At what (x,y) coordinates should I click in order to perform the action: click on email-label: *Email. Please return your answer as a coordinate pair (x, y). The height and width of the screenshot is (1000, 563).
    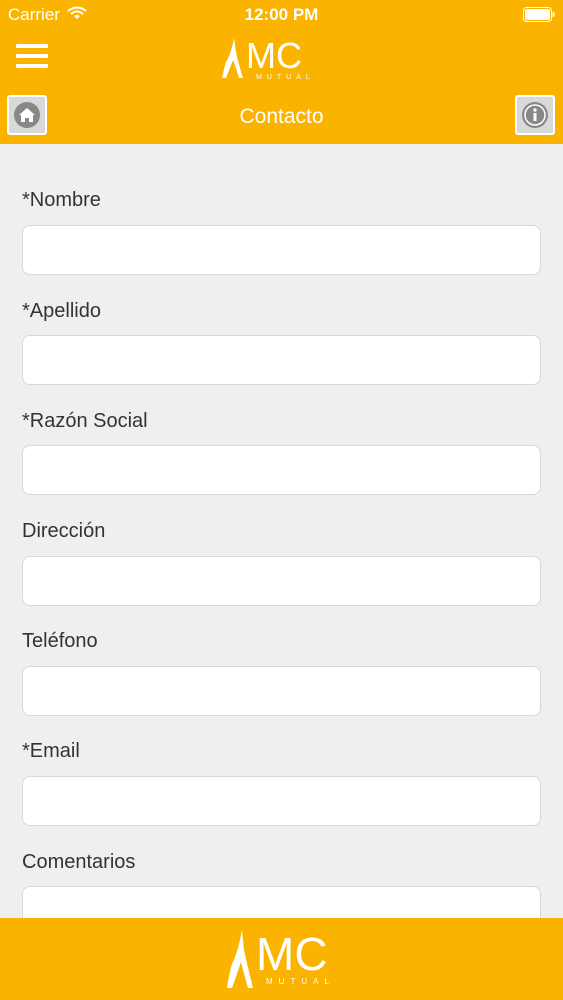
    Looking at the image, I should click on (51, 751).